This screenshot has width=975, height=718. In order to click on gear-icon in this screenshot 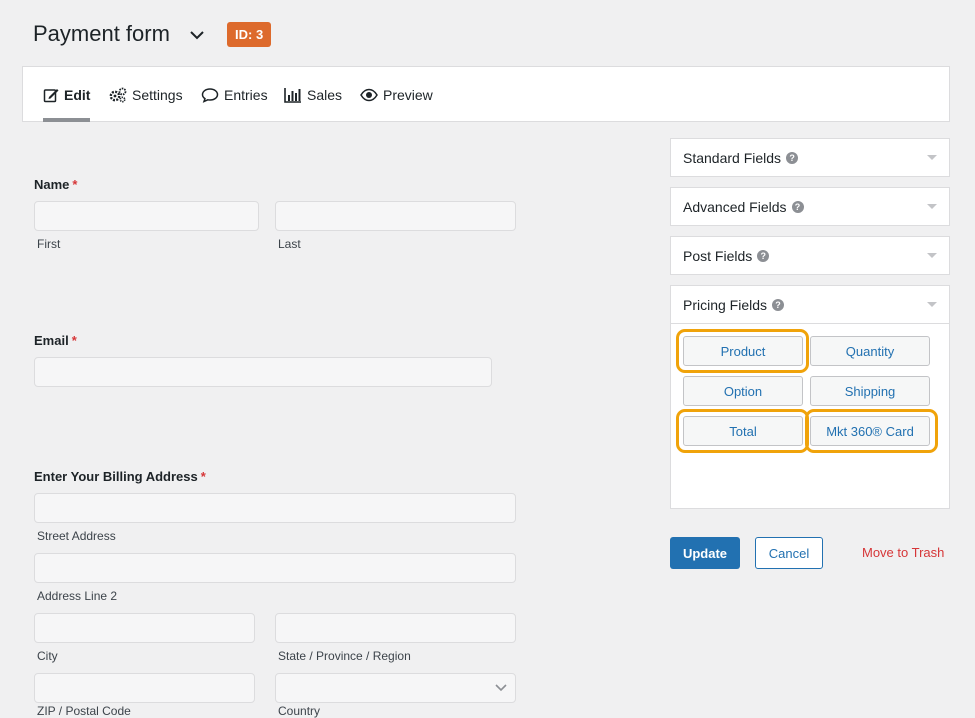, I will do `click(118, 95)`.